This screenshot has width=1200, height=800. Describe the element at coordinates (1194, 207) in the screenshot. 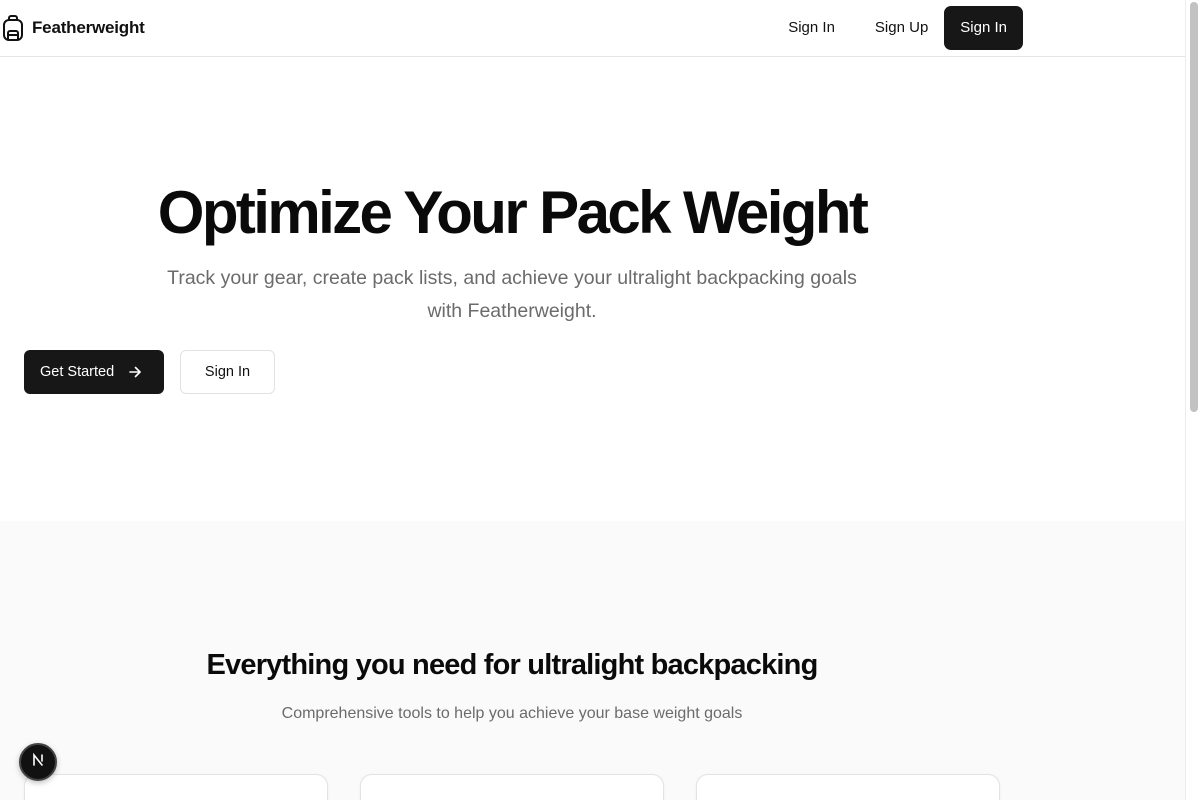

I see `scrollbar-thumb` at that location.